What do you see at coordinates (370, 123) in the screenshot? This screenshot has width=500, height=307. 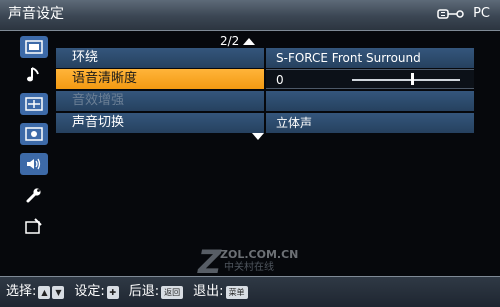 I see `row-value: 立体声` at bounding box center [370, 123].